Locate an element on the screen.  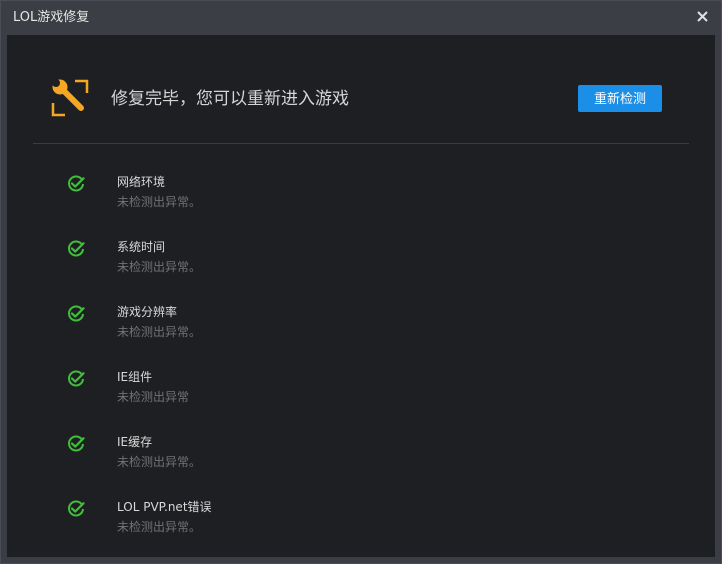
check-item-name: IE缓存 is located at coordinates (135, 442).